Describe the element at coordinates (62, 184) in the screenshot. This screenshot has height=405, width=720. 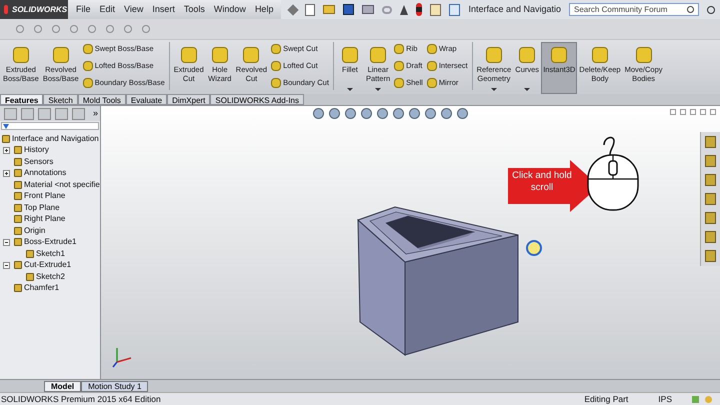
I see `tree-item: Material <not specifie` at that location.